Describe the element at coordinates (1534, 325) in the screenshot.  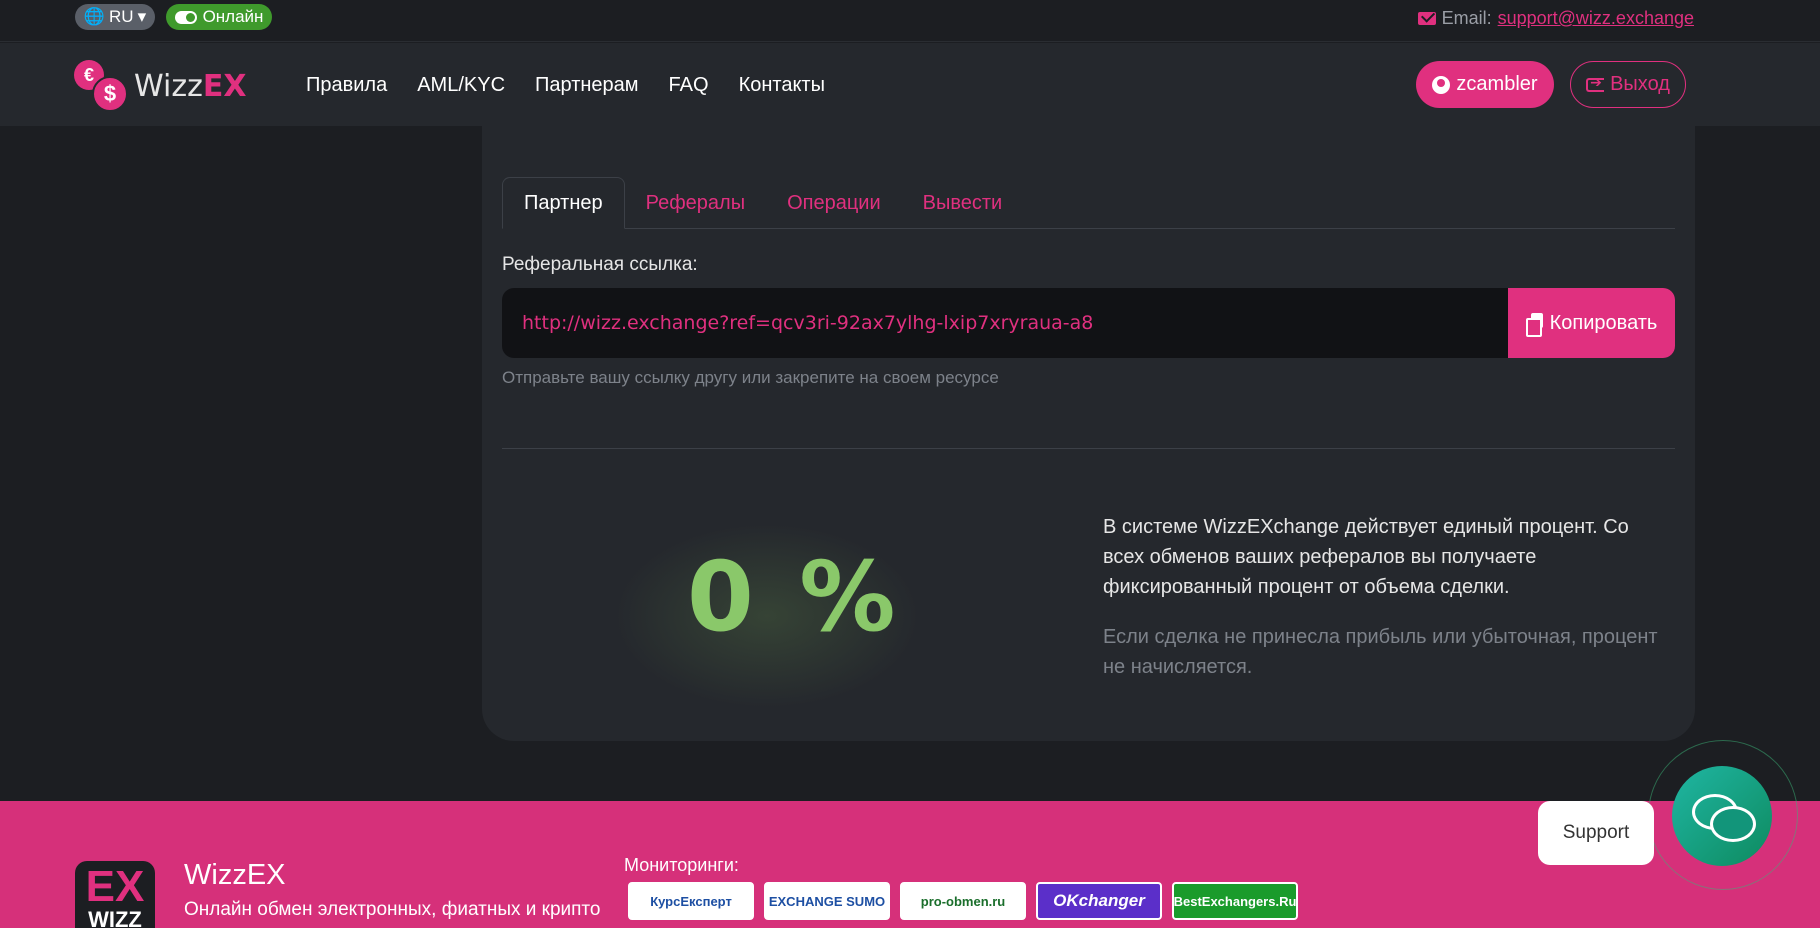
I see `copy-icon` at that location.